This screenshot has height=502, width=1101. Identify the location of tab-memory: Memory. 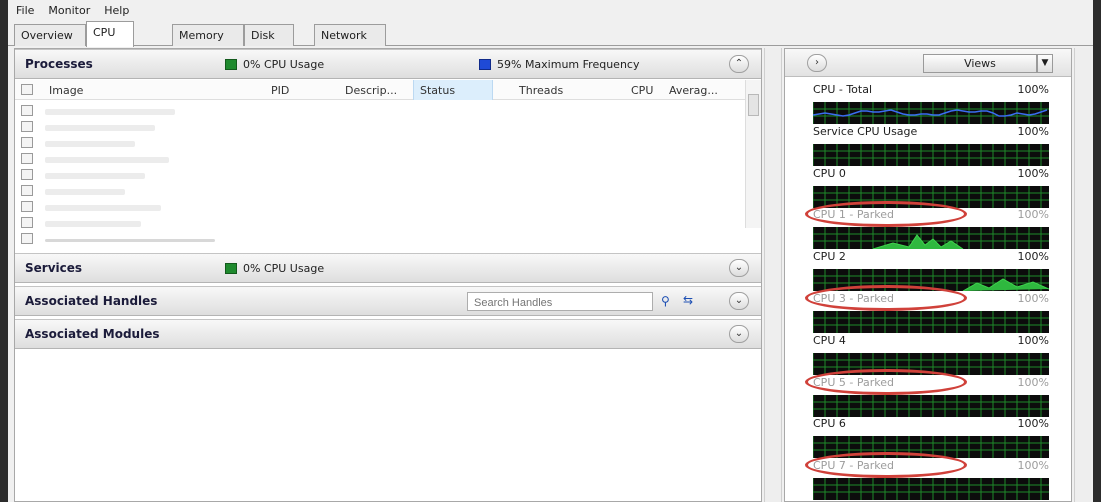
(208, 35).